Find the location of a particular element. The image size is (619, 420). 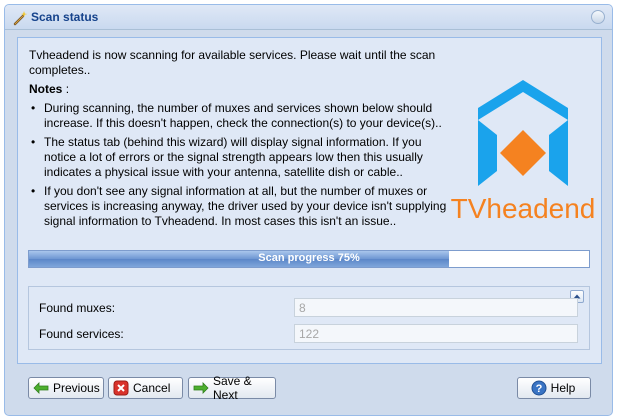

scan-progress-bar: Scan progress 75% is located at coordinates (309, 259).